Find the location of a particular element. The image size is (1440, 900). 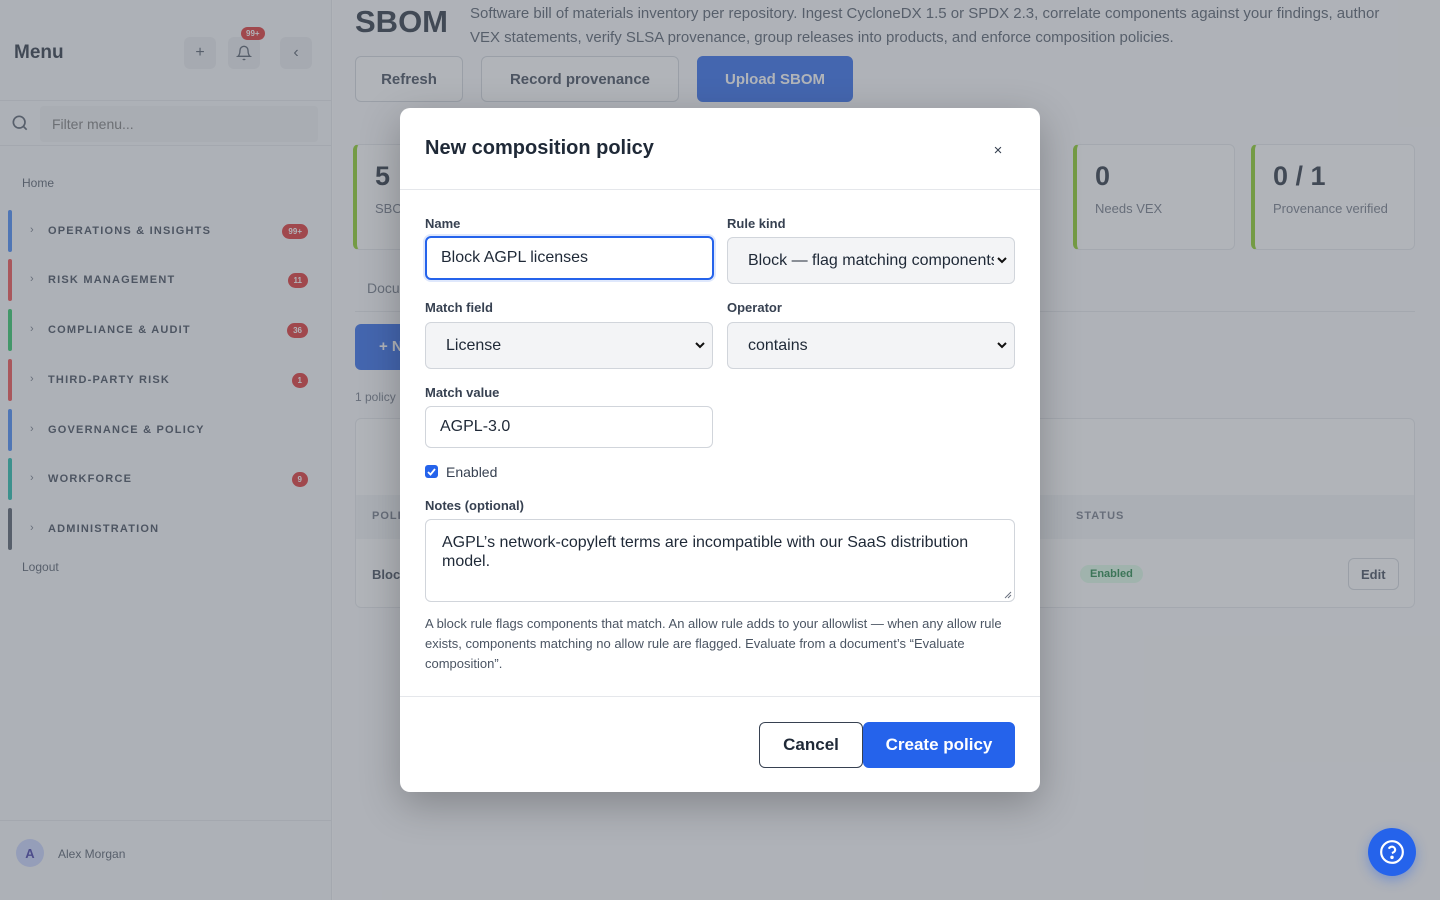

enabled-checkbox is located at coordinates (431, 471).